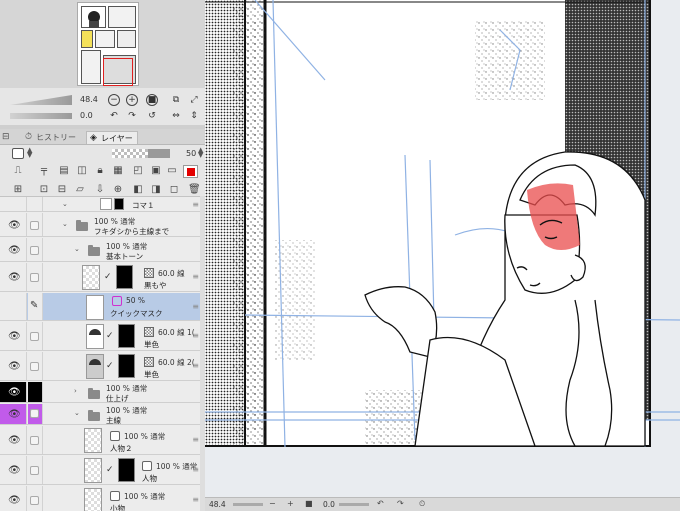 This screenshot has height=511, width=680. Describe the element at coordinates (138, 190) in the screenshot. I see `mask-create-icon: ◧` at that location.